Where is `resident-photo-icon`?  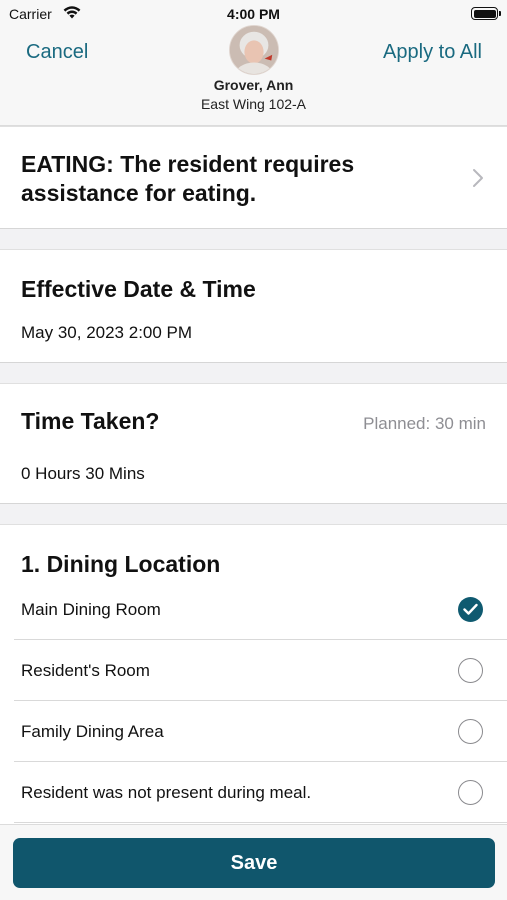 resident-photo-icon is located at coordinates (254, 50).